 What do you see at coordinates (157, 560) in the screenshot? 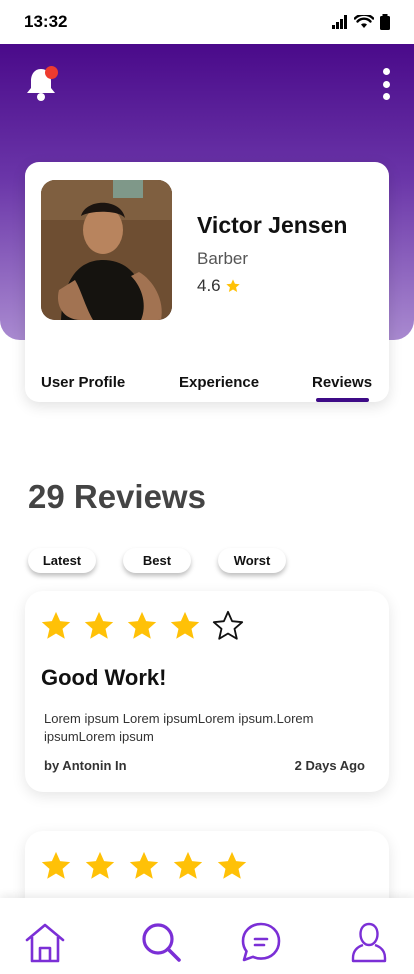
I see `filter-best-button: Best` at bounding box center [157, 560].